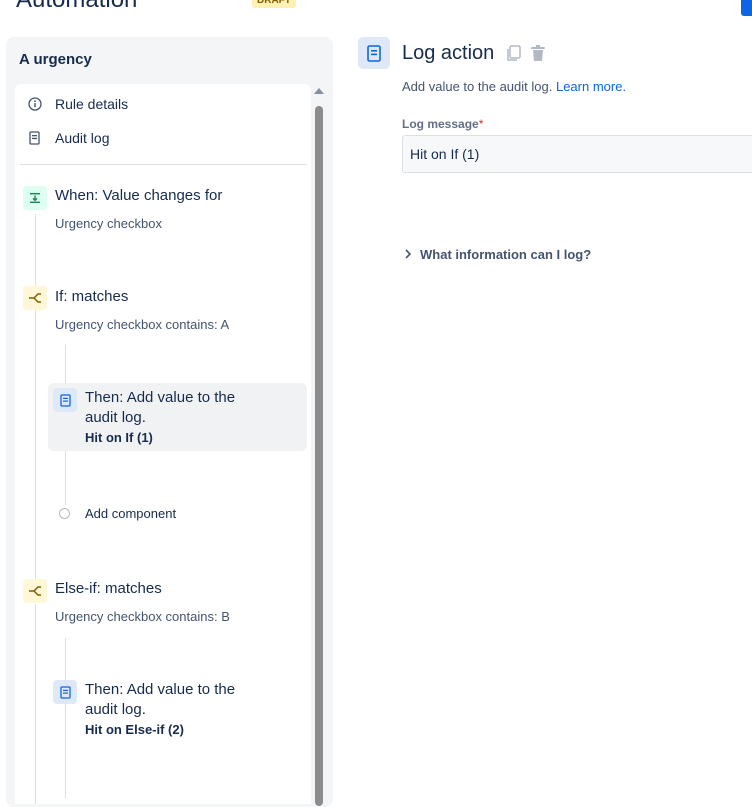 Image resolution: width=752 pixels, height=807 pixels. Describe the element at coordinates (481, 124) in the screenshot. I see `required-indicator: *` at that location.